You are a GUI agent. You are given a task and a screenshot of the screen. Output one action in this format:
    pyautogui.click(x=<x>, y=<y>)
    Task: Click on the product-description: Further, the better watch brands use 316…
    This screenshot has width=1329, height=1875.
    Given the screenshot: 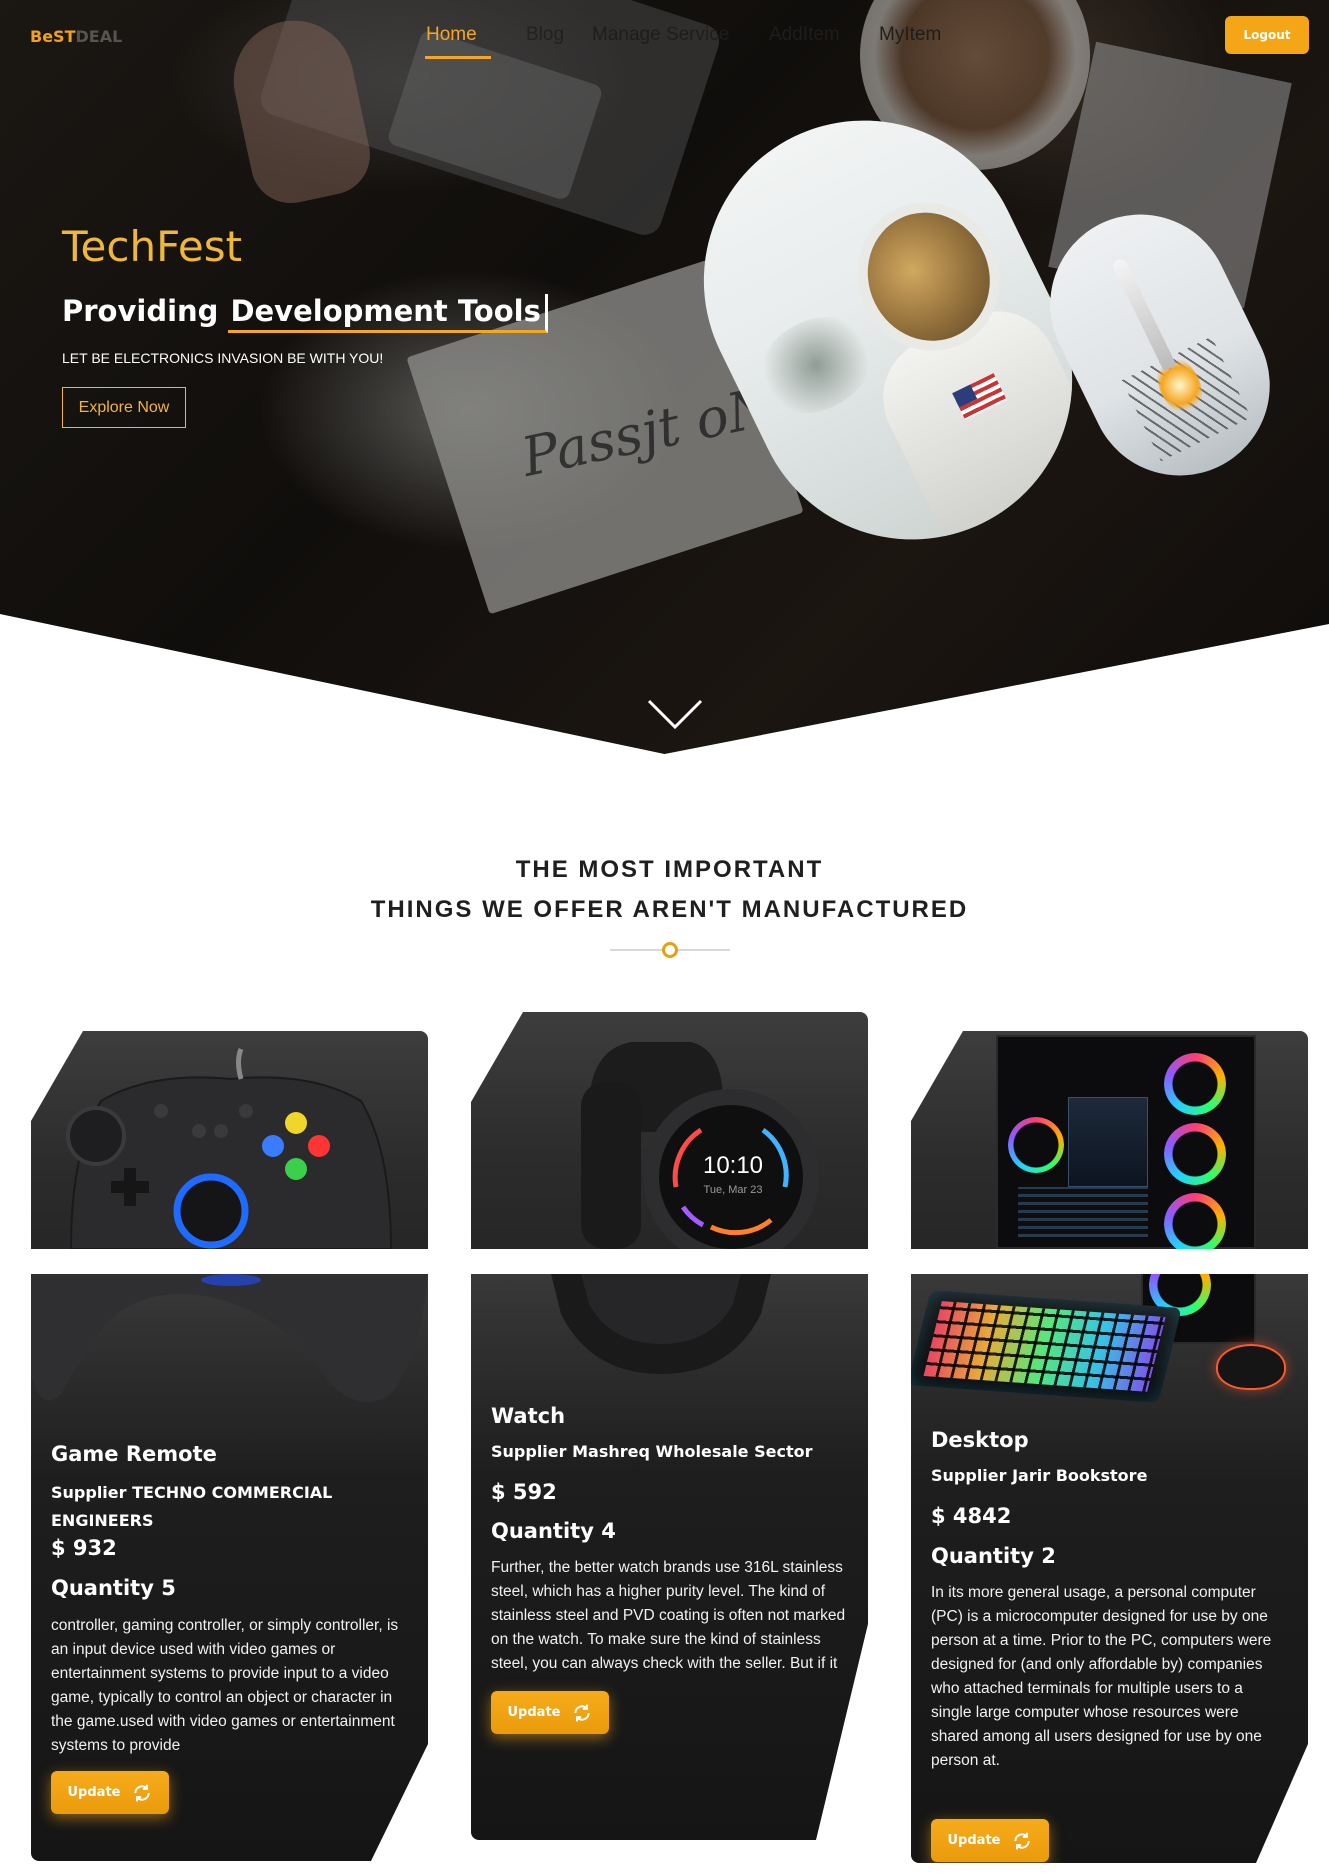 What is the action you would take?
    pyautogui.click(x=668, y=1615)
    